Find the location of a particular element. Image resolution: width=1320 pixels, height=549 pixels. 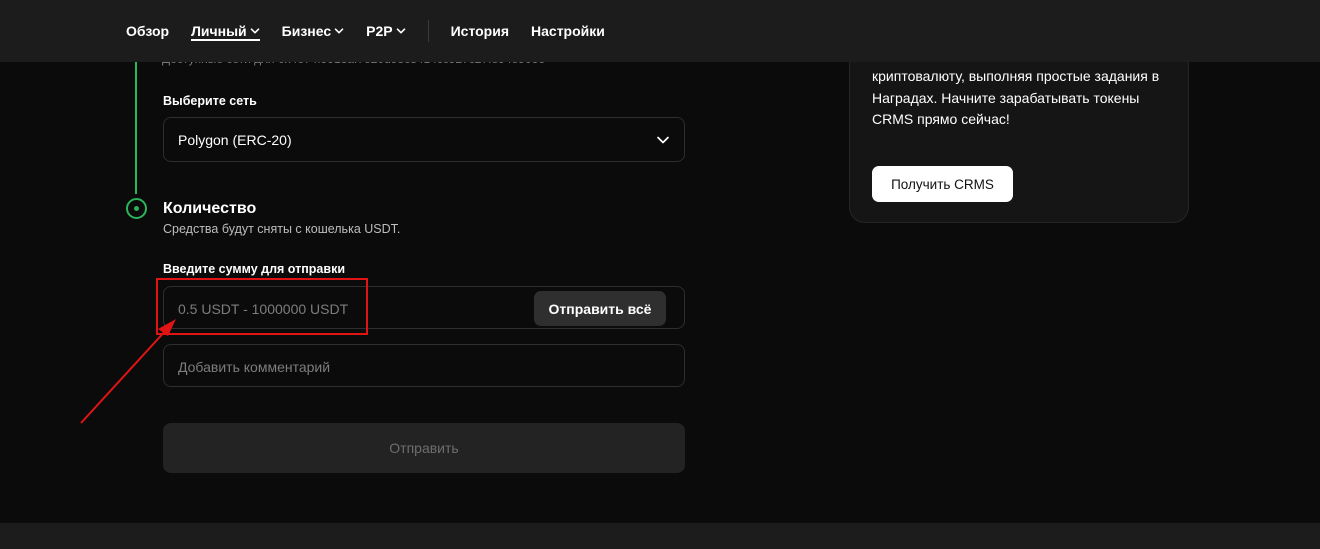

network-select: Polygon (ERC-20) is located at coordinates (424, 139).